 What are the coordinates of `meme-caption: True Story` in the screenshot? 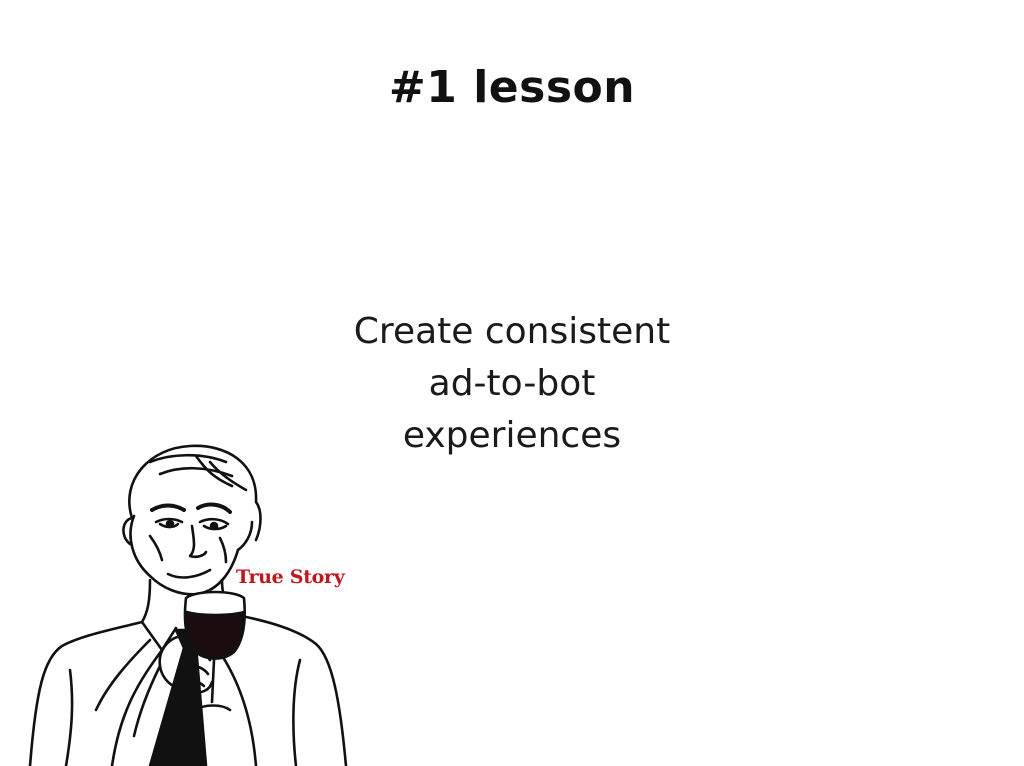 It's located at (290, 577).